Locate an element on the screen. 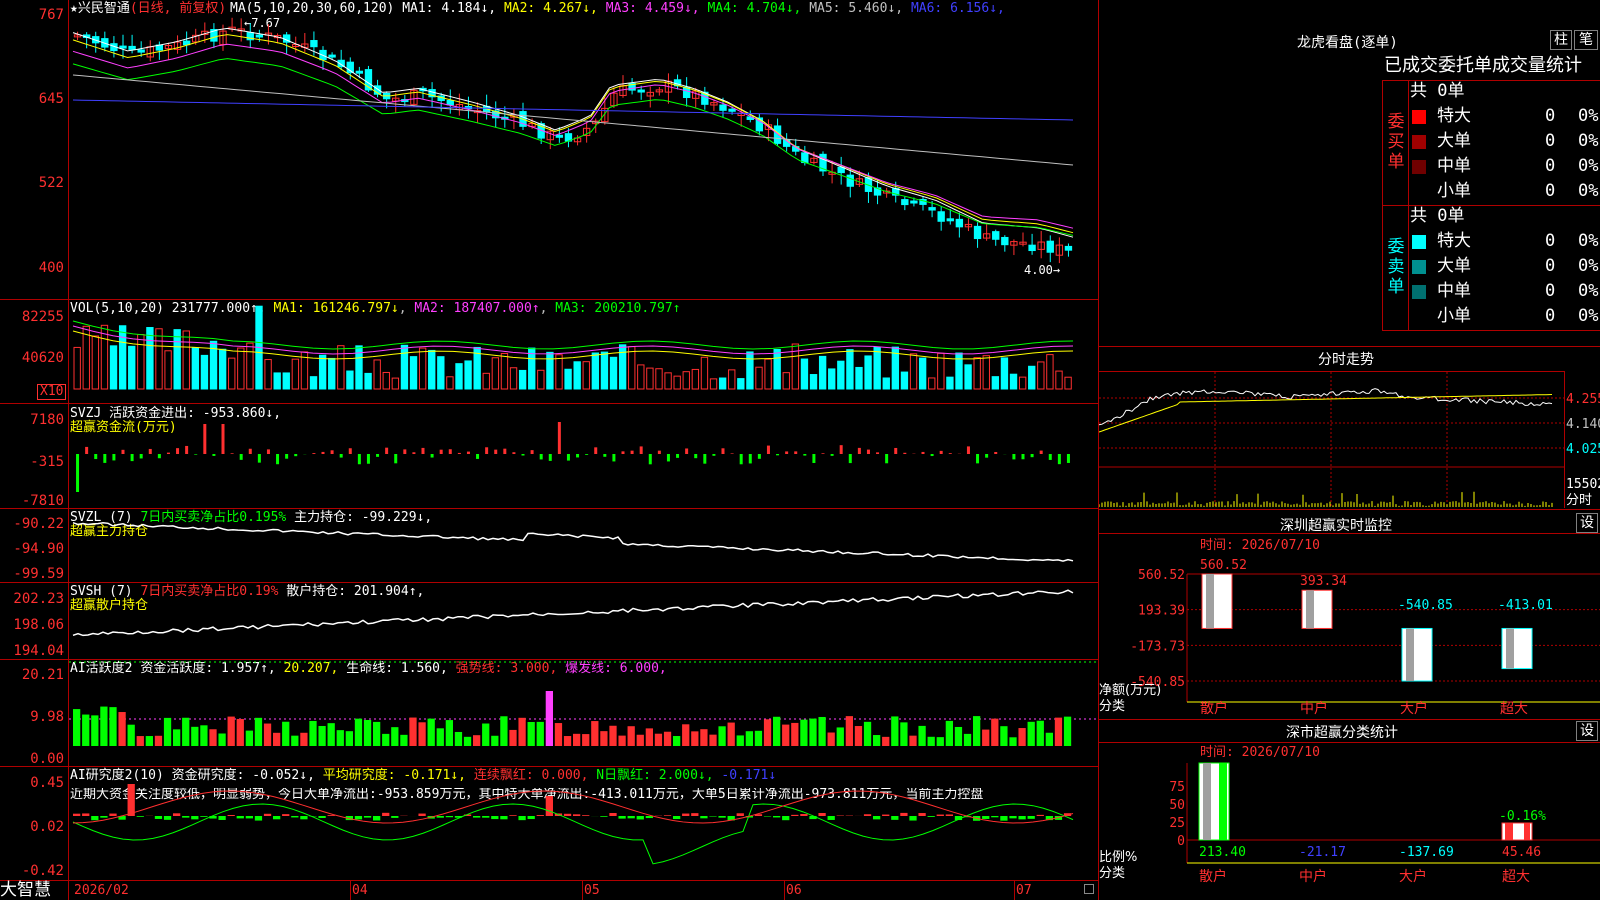 The width and height of the screenshot is (1600, 900). order-row-label: 中单 is located at coordinates (1454, 291).